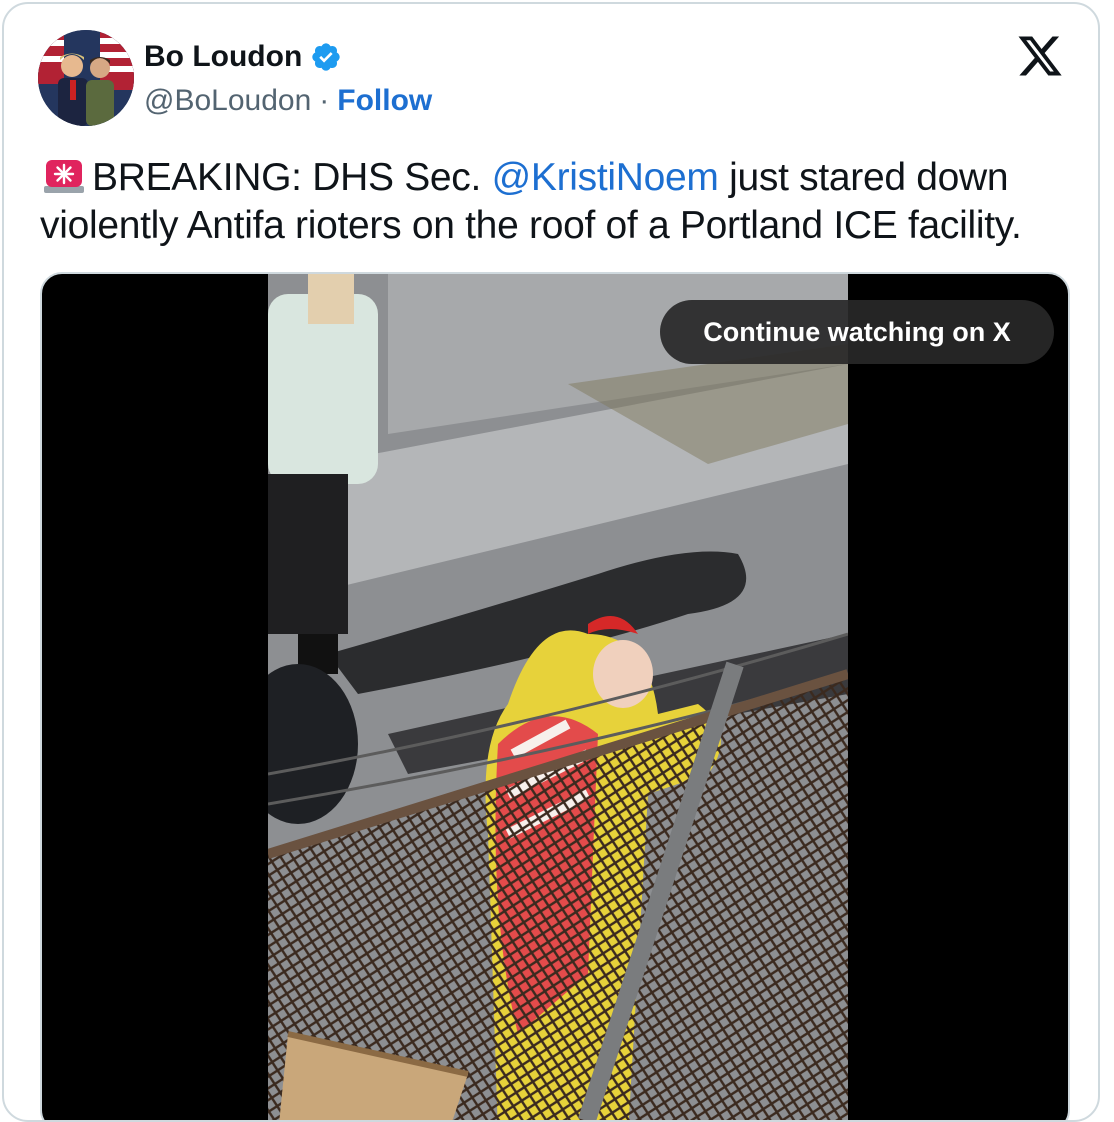 The width and height of the screenshot is (1114, 1122). I want to click on continue-watching-button: Continue watching on X, so click(857, 332).